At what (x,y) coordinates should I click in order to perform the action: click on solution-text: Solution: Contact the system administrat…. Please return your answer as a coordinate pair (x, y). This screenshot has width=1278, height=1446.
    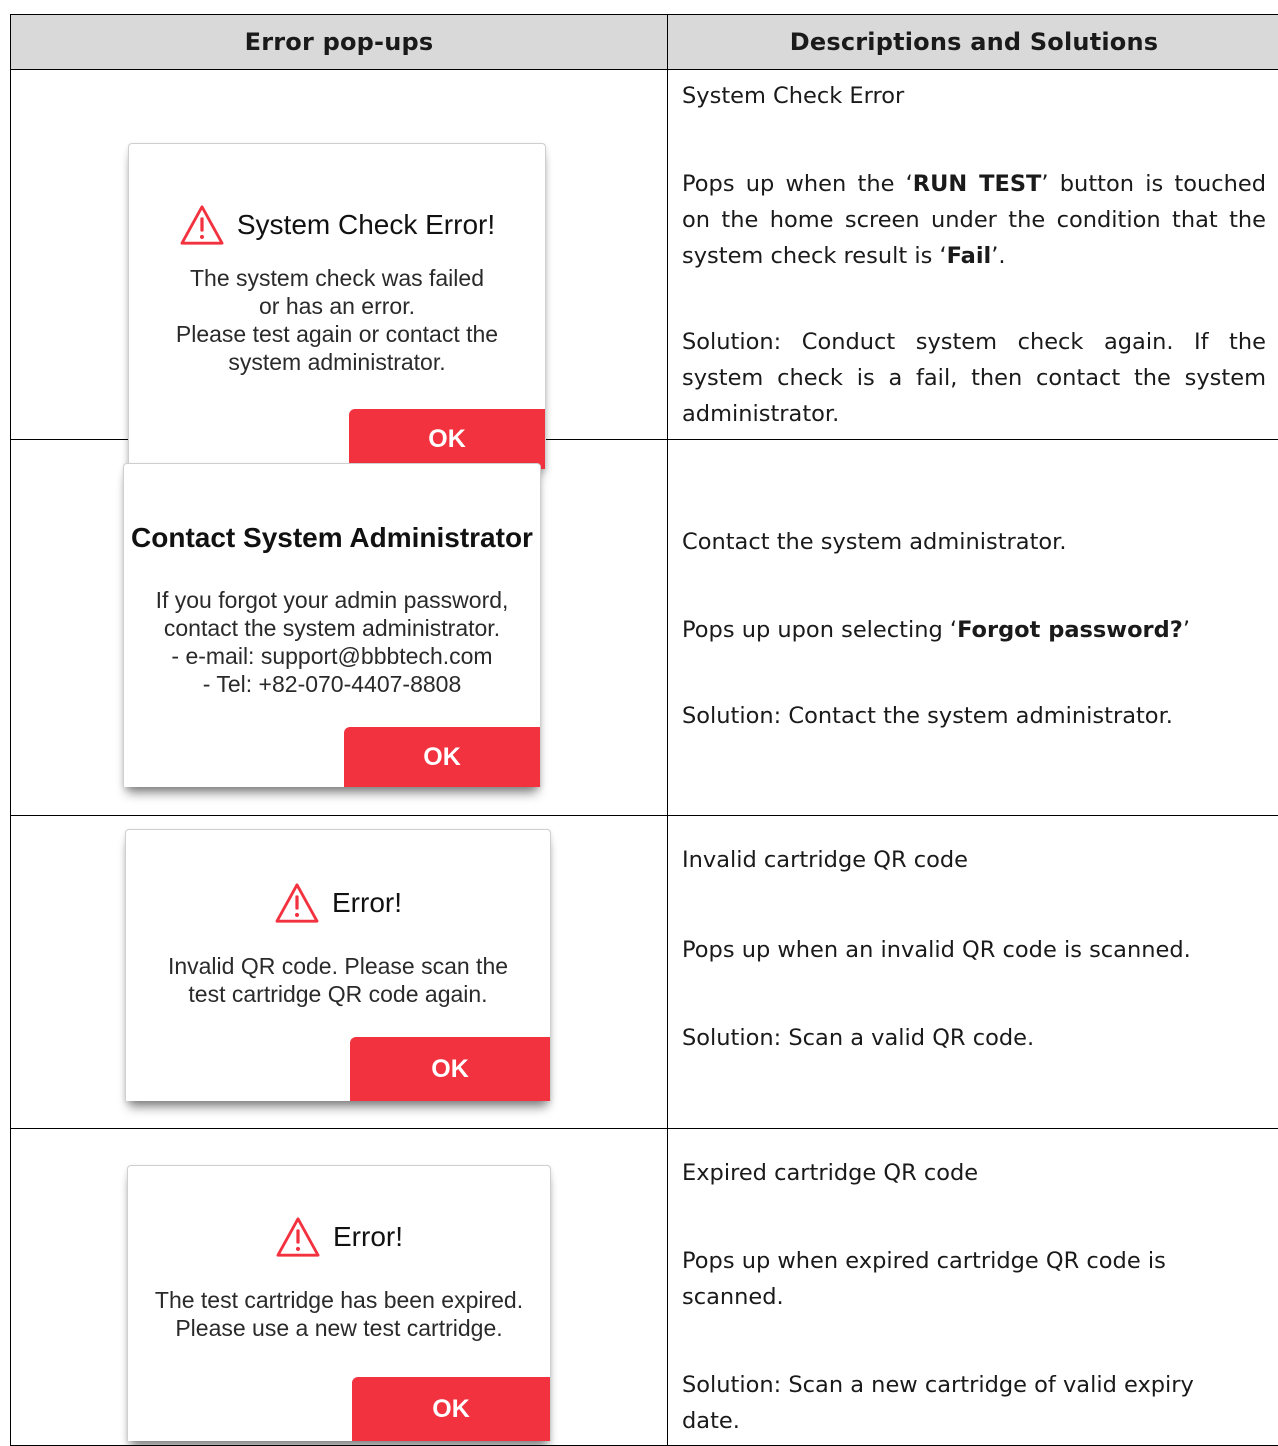
    Looking at the image, I should click on (974, 716).